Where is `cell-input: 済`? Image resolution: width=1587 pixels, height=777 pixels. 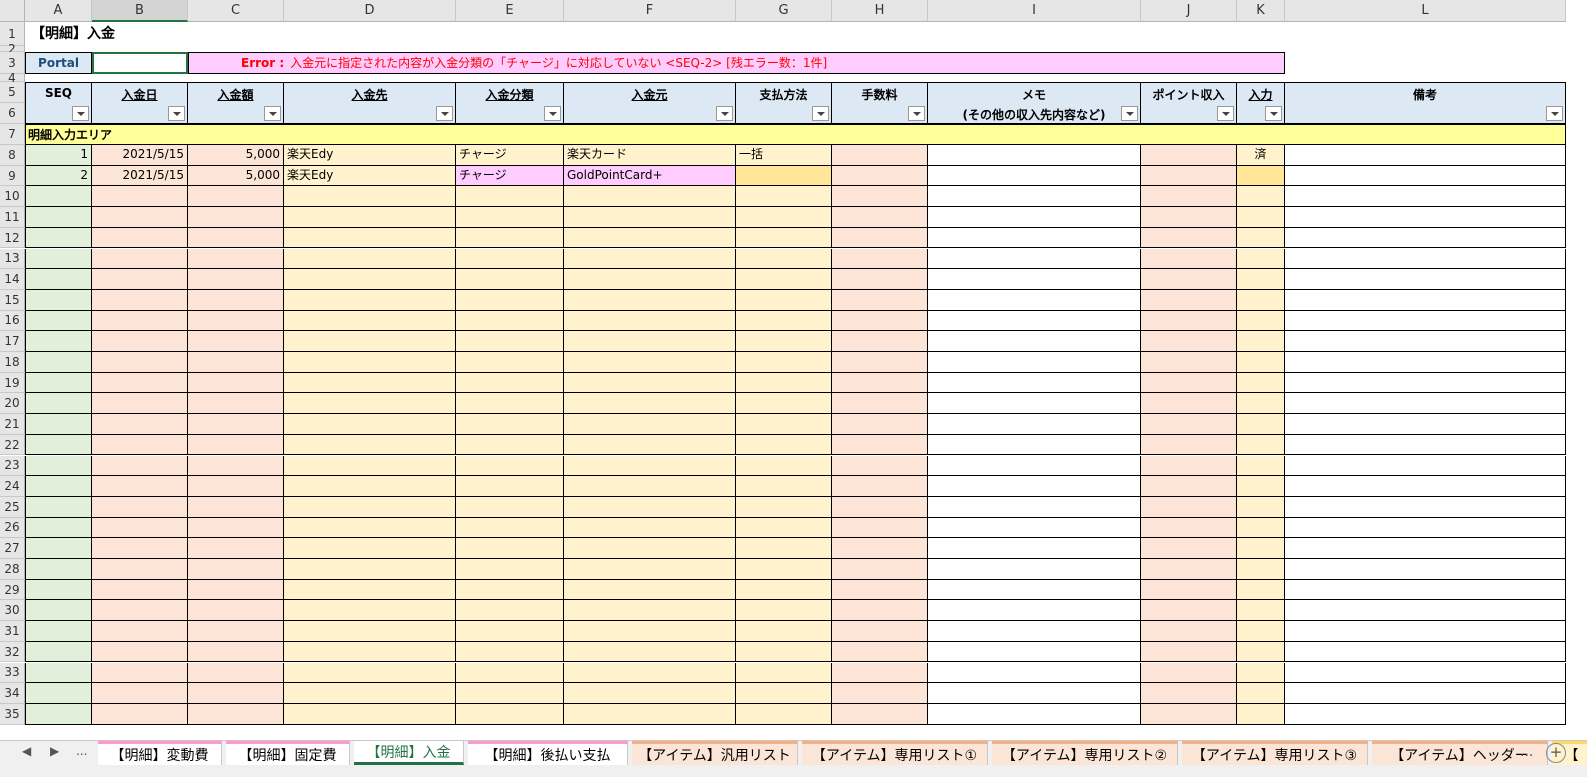 cell-input: 済 is located at coordinates (1261, 155).